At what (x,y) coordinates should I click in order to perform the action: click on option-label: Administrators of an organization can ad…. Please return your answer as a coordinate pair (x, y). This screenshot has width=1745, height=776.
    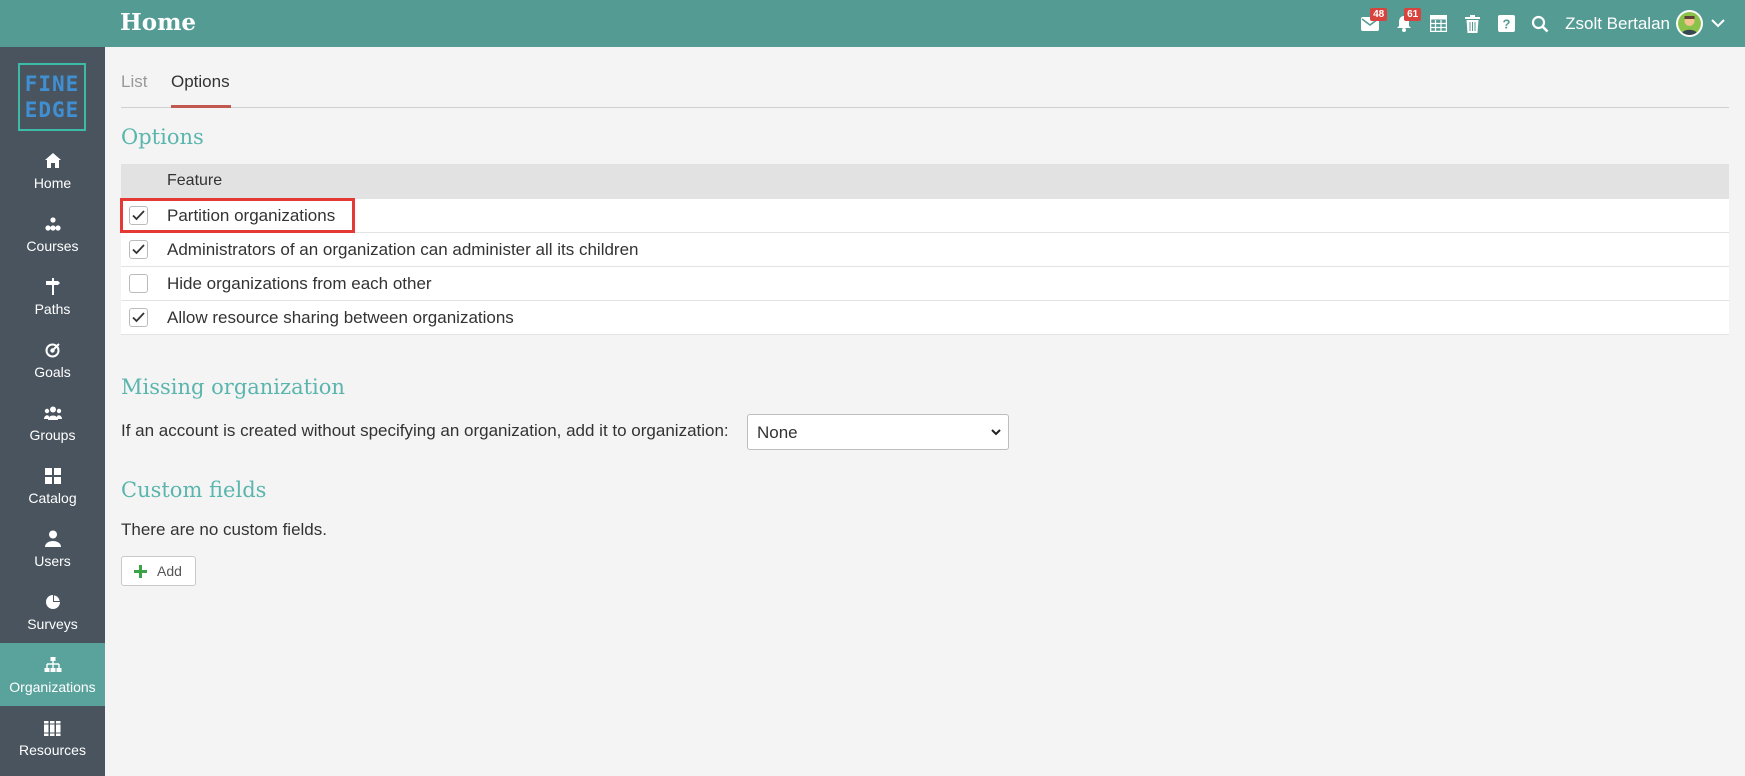
    Looking at the image, I should click on (403, 249).